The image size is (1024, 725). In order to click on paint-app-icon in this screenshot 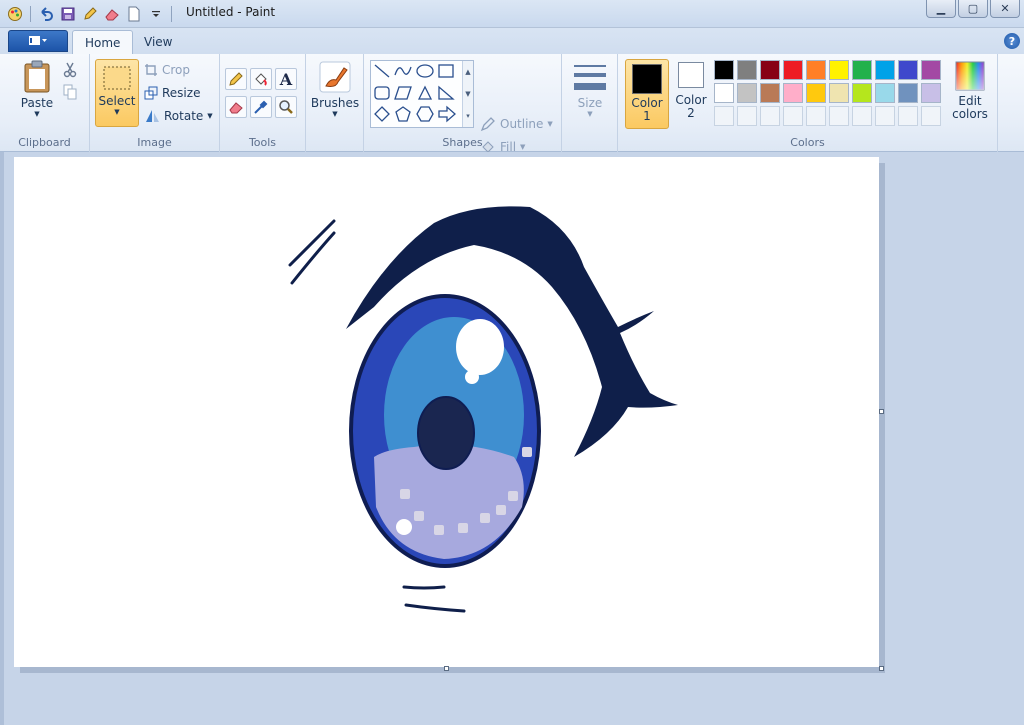, I will do `click(15, 14)`.